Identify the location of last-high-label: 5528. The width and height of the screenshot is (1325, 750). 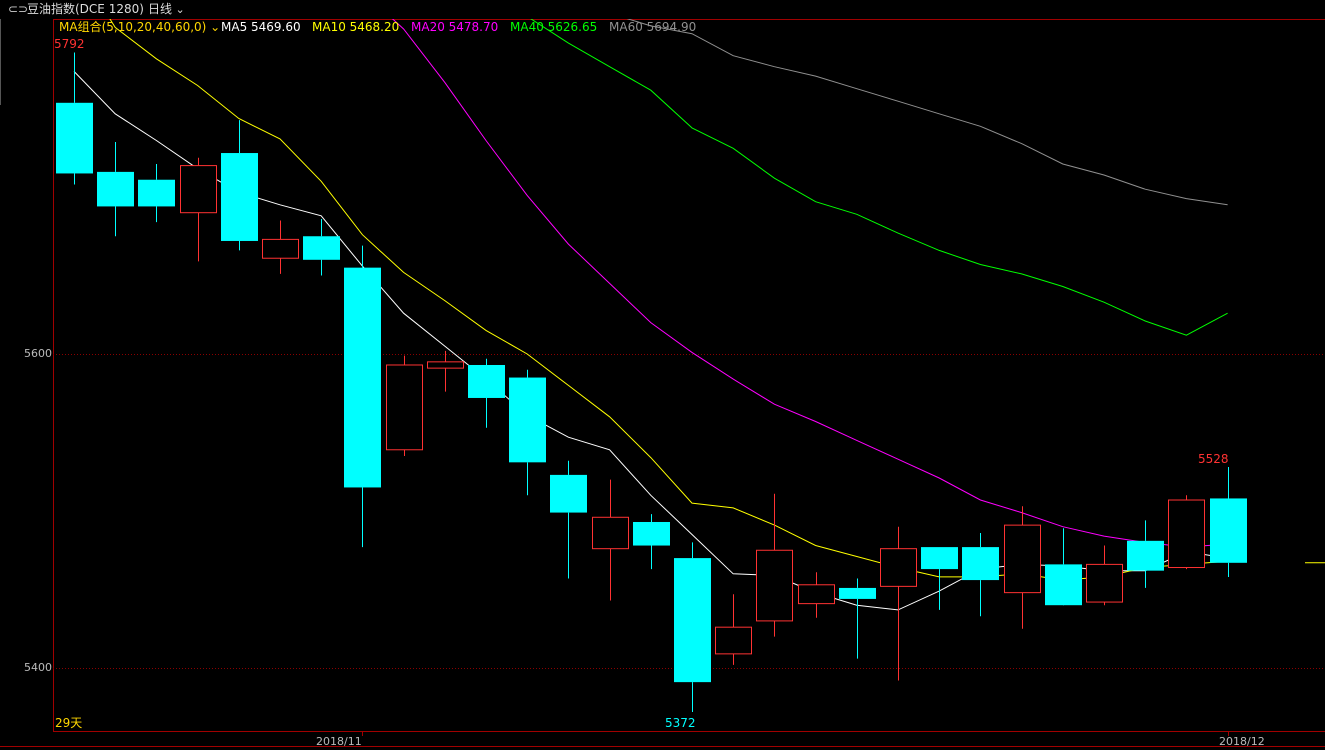
(1213, 459).